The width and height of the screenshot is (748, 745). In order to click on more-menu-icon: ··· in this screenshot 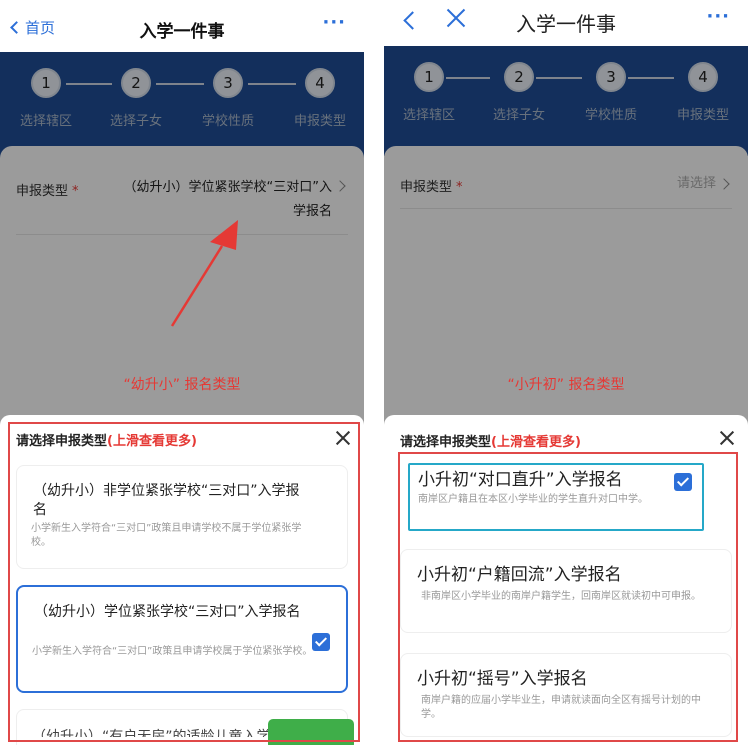, I will do `click(718, 16)`.